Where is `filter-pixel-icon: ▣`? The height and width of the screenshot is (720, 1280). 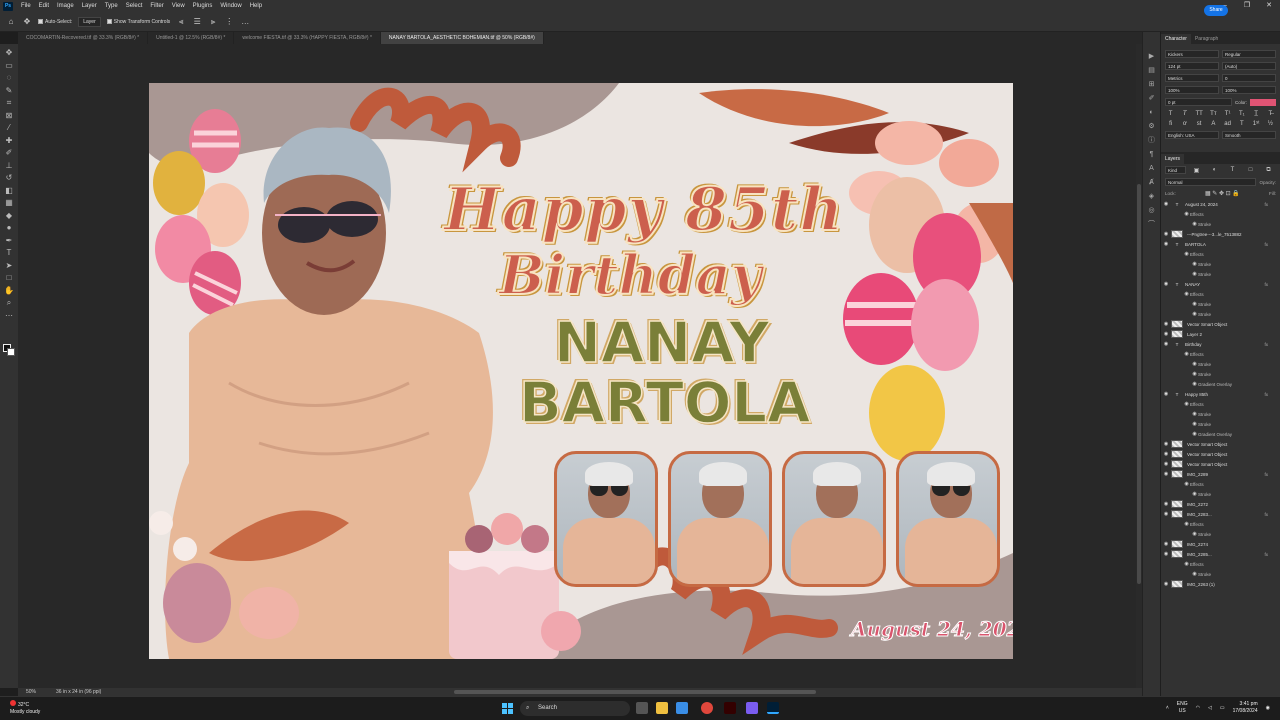 filter-pixel-icon: ▣ is located at coordinates (1196, 170).